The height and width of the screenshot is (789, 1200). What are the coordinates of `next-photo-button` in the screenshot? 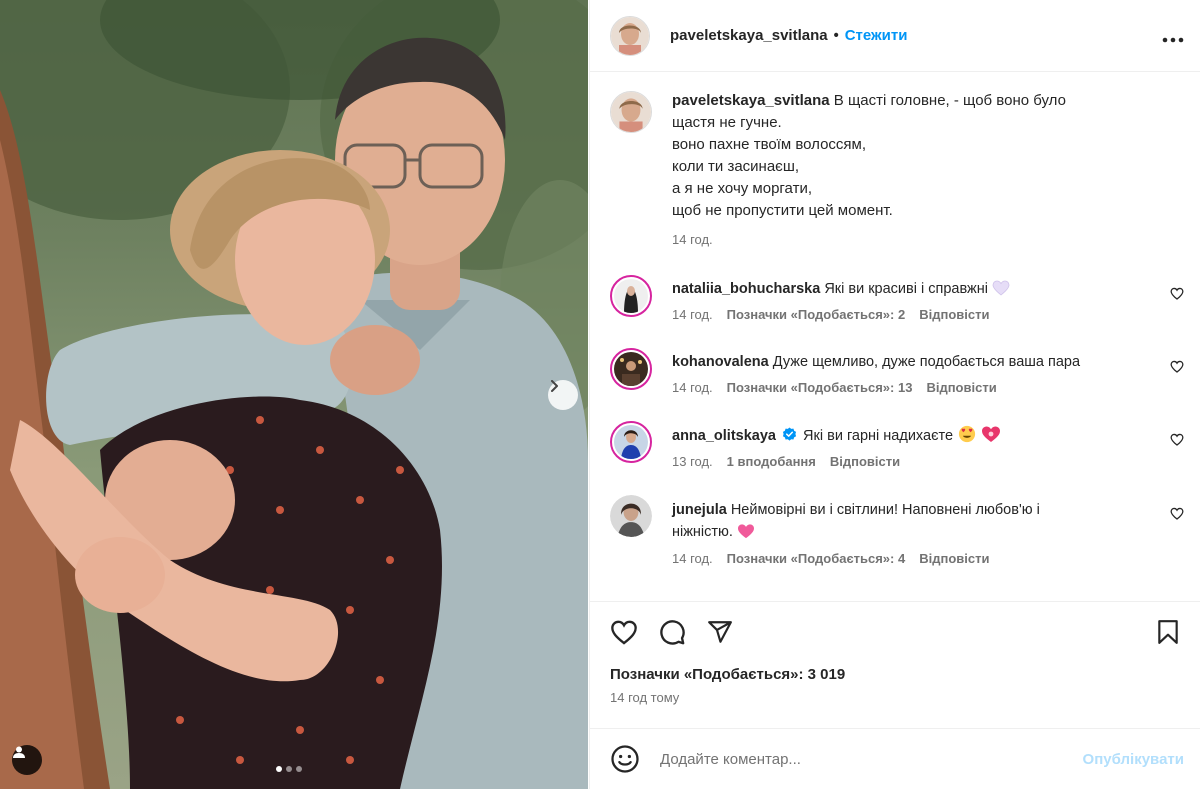 It's located at (563, 395).